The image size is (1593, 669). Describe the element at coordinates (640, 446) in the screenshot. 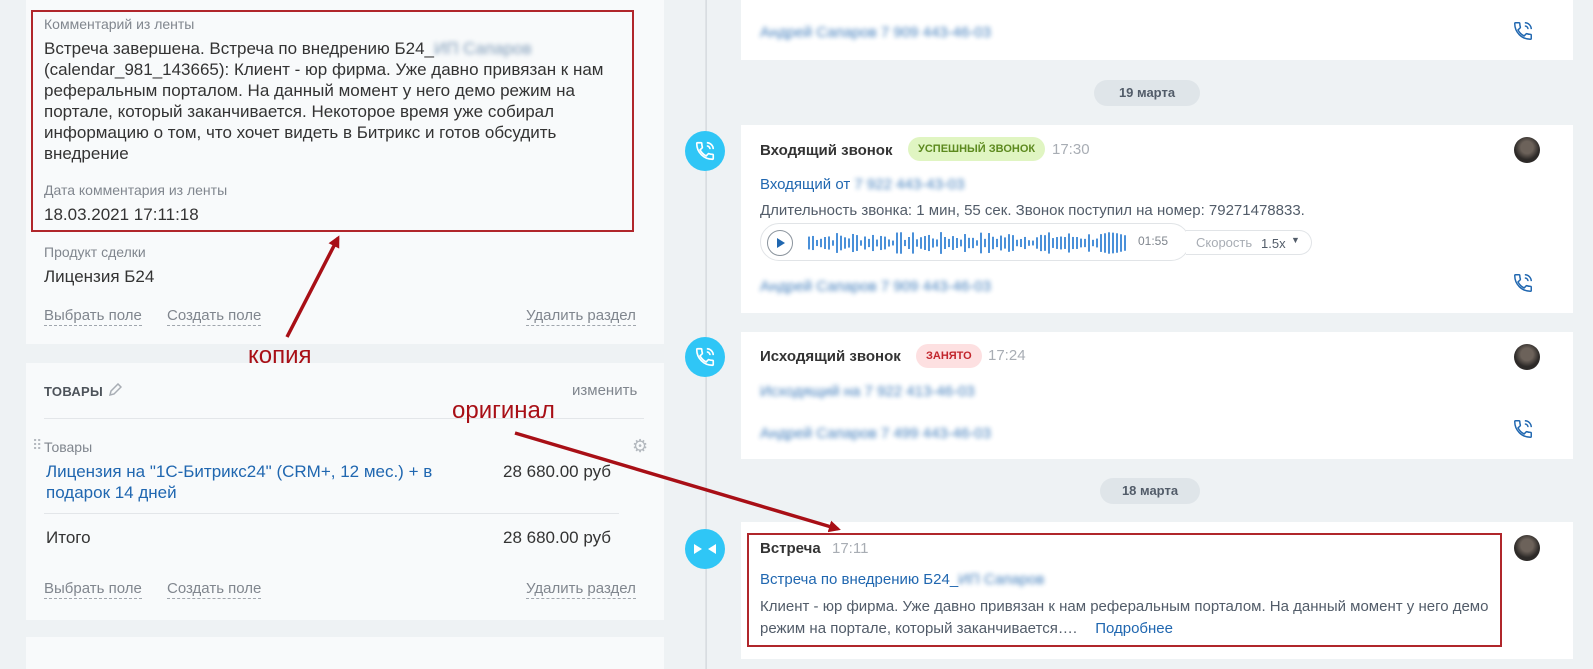

I see `gear-icon: ⚙` at that location.